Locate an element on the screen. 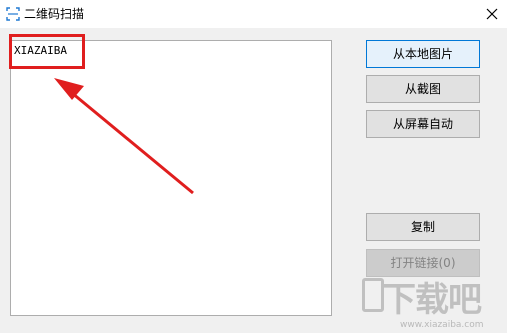  watermark-url: www.xiazaiba.com is located at coordinates (442, 325).